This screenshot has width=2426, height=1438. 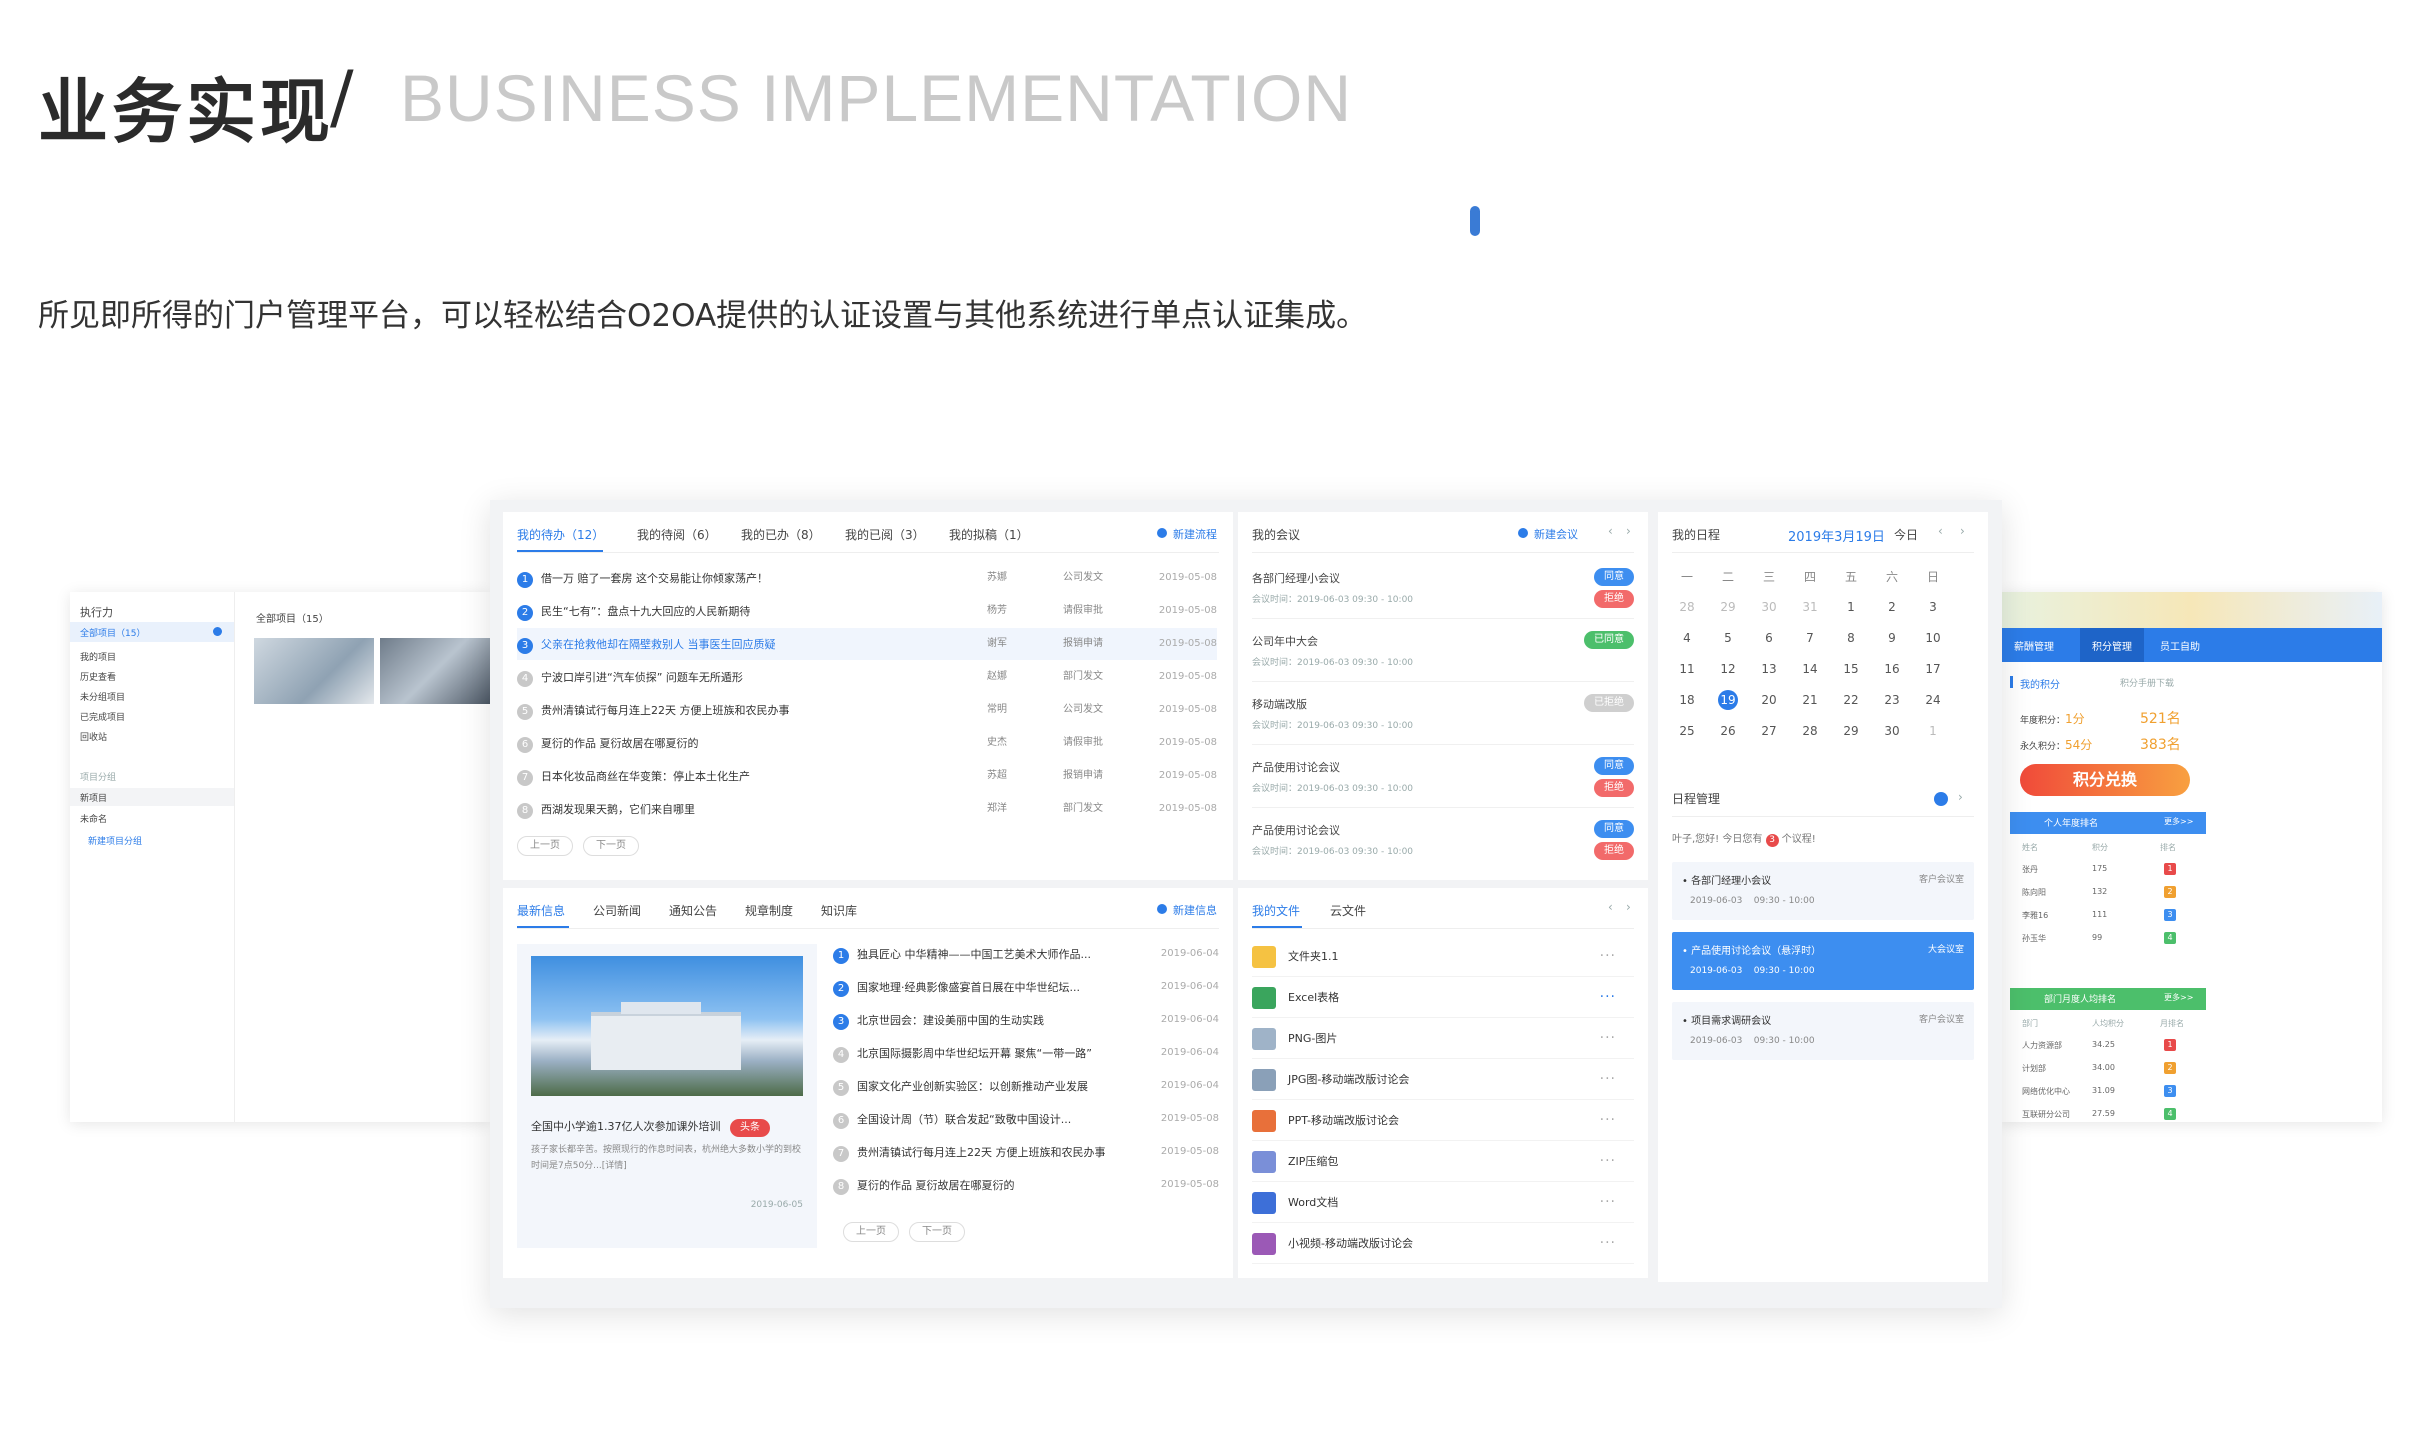 What do you see at coordinates (2112, 645) in the screenshot?
I see `tab-points: 积分管理` at bounding box center [2112, 645].